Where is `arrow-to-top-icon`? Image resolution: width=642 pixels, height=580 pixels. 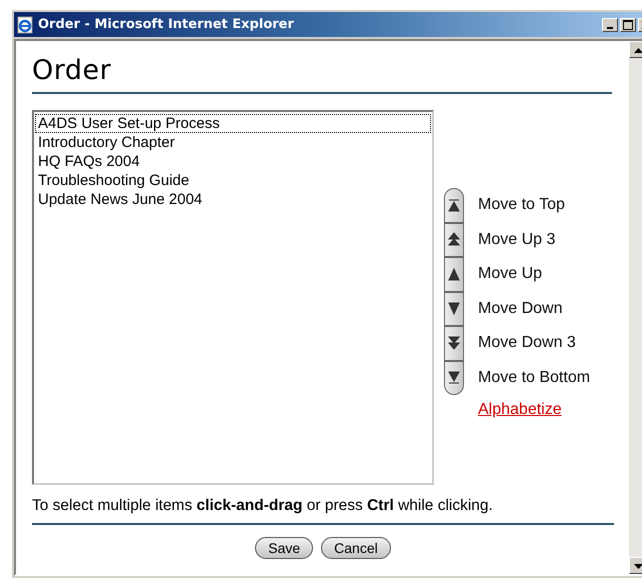 arrow-to-top-icon is located at coordinates (454, 205).